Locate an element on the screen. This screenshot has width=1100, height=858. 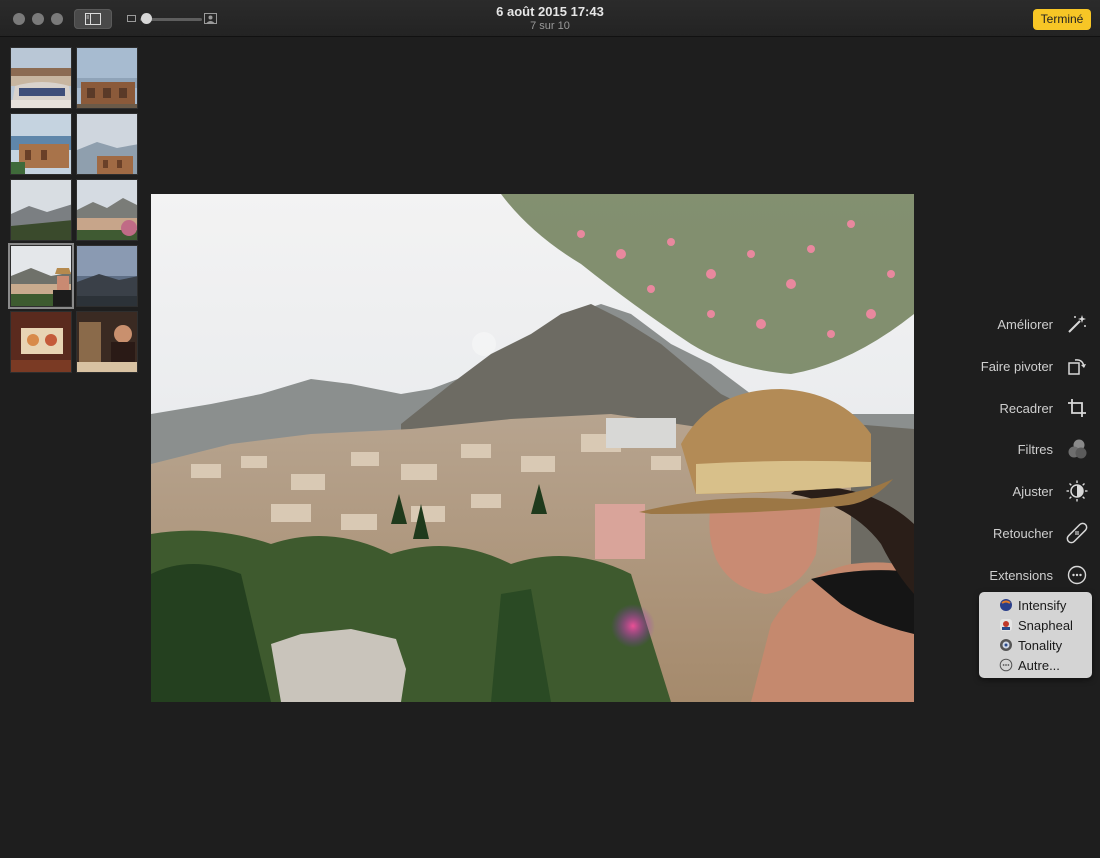
magic-wand-icon is located at coordinates (1077, 324).